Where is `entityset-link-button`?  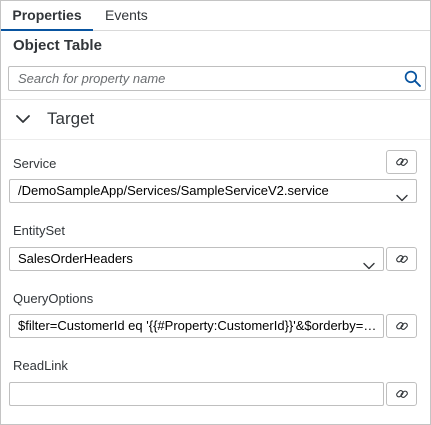
entityset-link-button is located at coordinates (401, 259).